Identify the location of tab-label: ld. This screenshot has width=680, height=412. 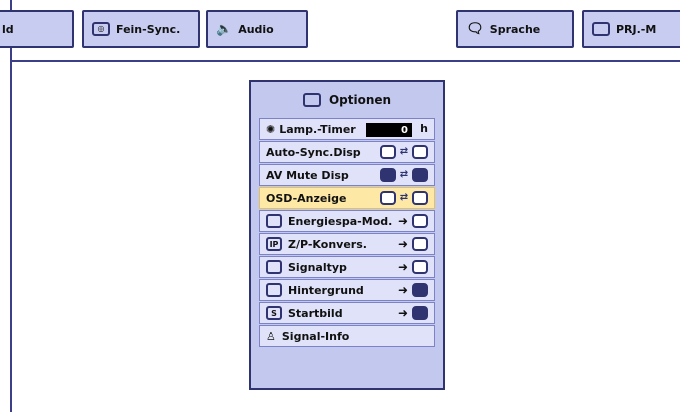
(8, 29).